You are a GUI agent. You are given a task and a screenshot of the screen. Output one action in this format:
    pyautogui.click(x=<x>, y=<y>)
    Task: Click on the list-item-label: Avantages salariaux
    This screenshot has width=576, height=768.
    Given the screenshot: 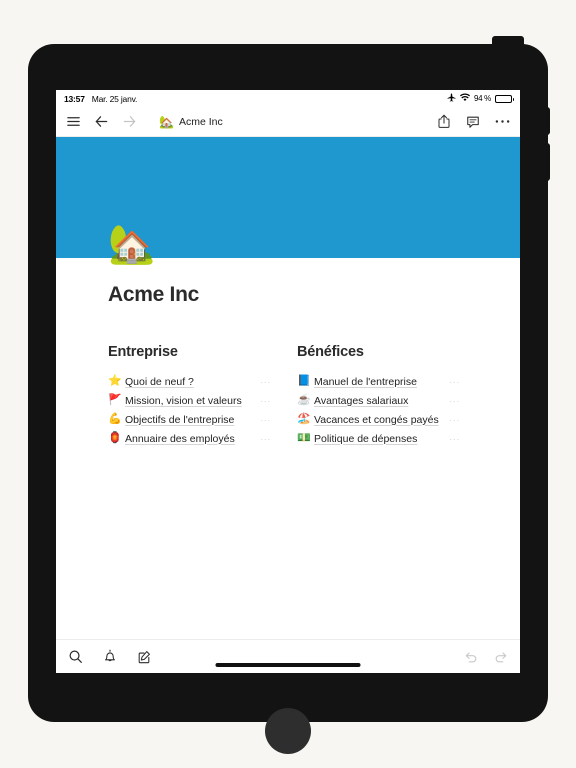 What is the action you would take?
    pyautogui.click(x=361, y=401)
    